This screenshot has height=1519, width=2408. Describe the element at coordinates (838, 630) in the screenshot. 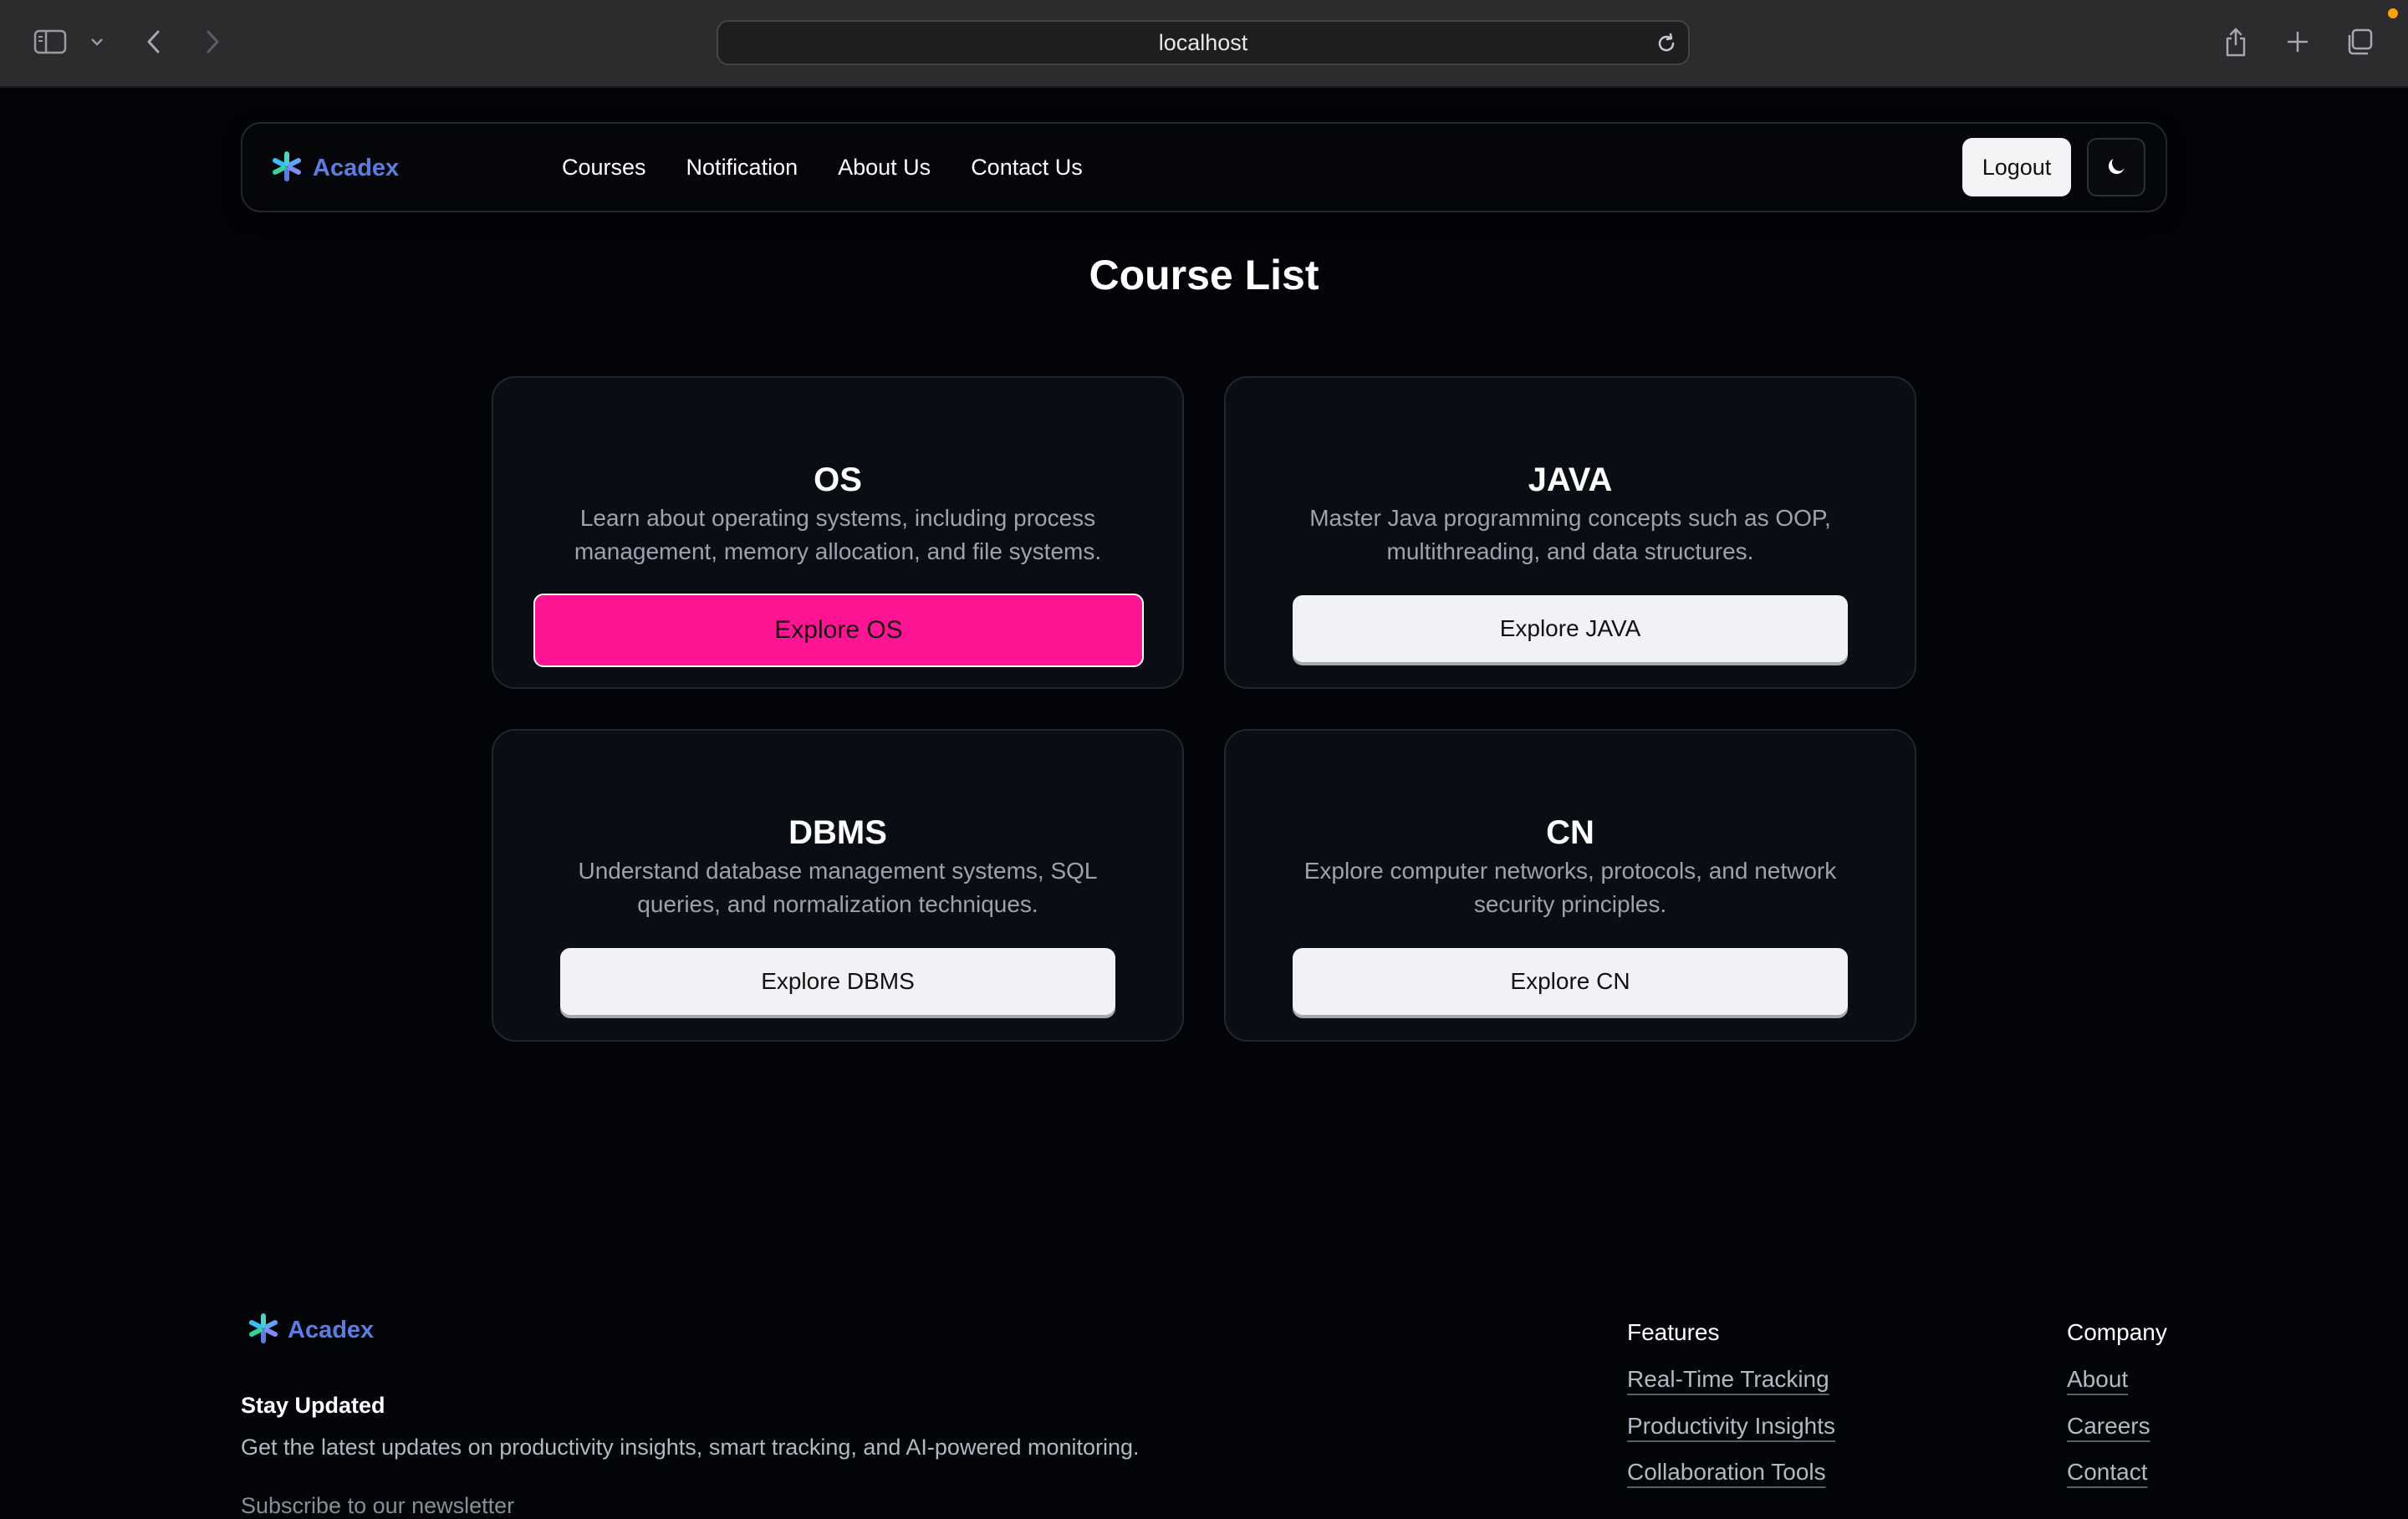

I see `explore-os-button: Explore OS` at that location.